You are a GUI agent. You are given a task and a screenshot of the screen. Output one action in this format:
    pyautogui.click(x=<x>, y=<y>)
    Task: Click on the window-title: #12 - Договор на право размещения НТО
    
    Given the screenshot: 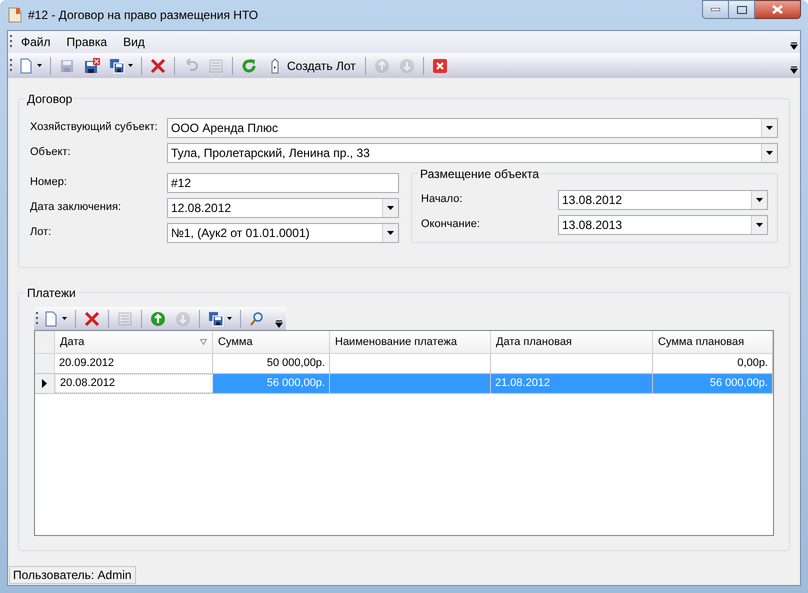 What is the action you would take?
    pyautogui.click(x=143, y=15)
    